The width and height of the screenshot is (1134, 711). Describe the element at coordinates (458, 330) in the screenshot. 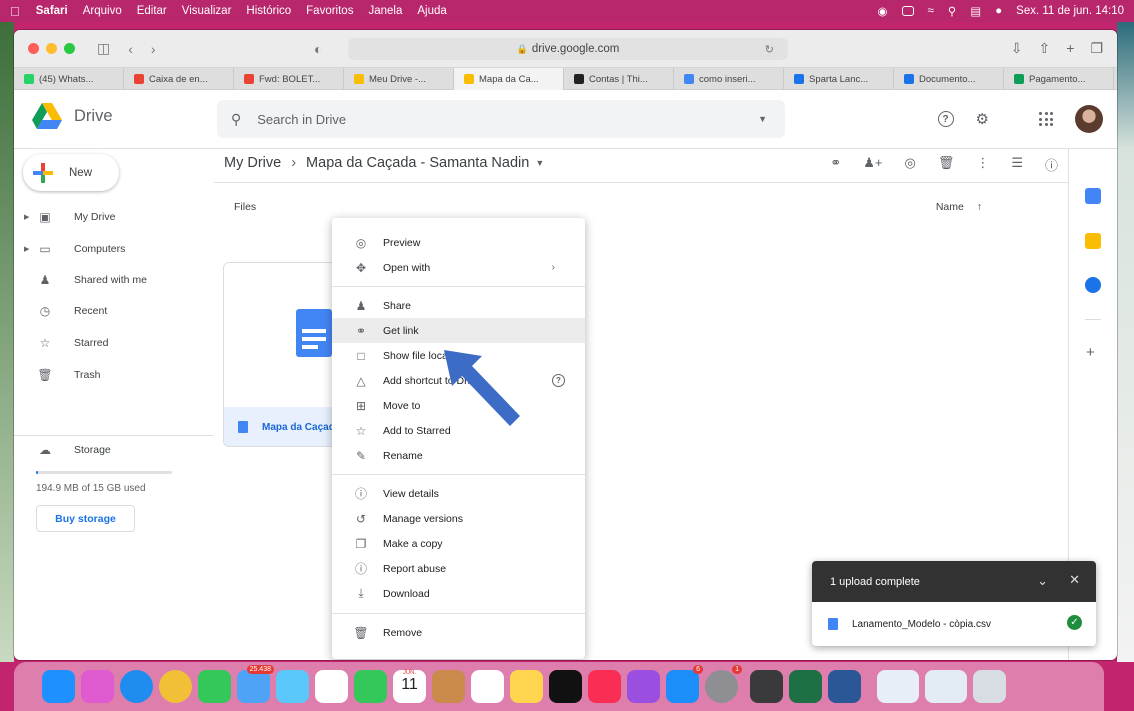

I see `menu-item-get-link: ⚭ Get link` at that location.